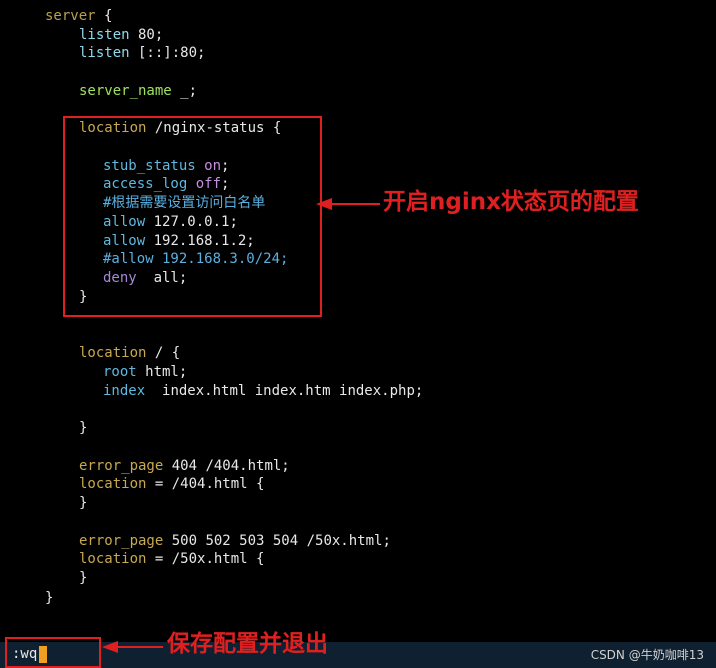 The width and height of the screenshot is (716, 668). What do you see at coordinates (355, 204) in the screenshot?
I see `status-arrow-line` at bounding box center [355, 204].